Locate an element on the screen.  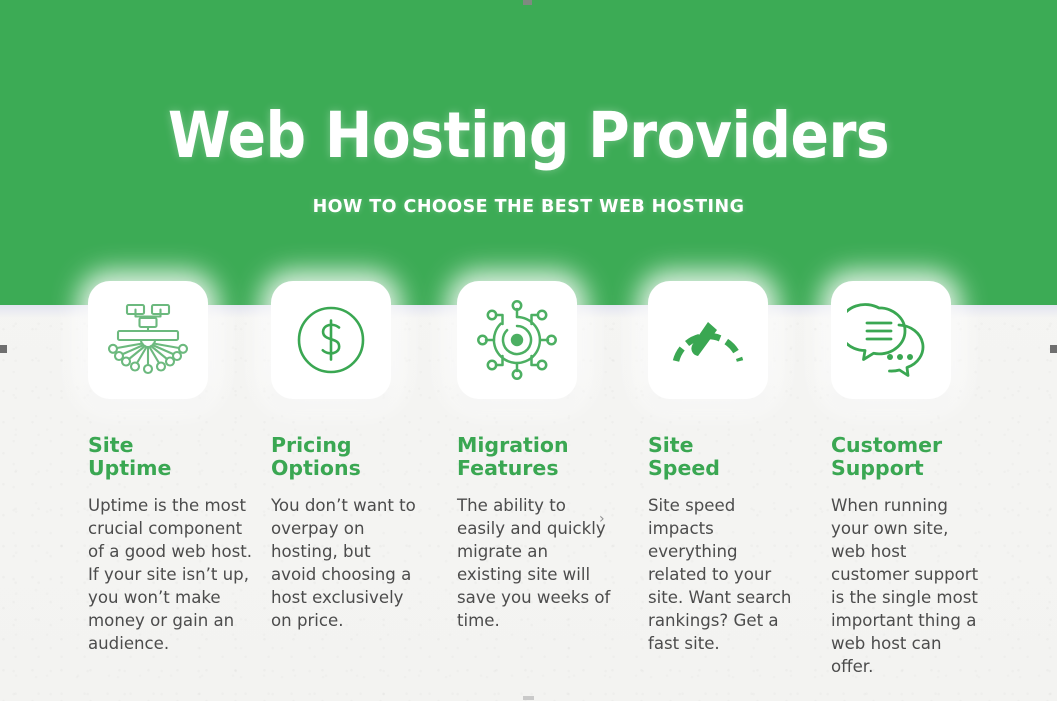
speedometer-icon is located at coordinates (708, 342).